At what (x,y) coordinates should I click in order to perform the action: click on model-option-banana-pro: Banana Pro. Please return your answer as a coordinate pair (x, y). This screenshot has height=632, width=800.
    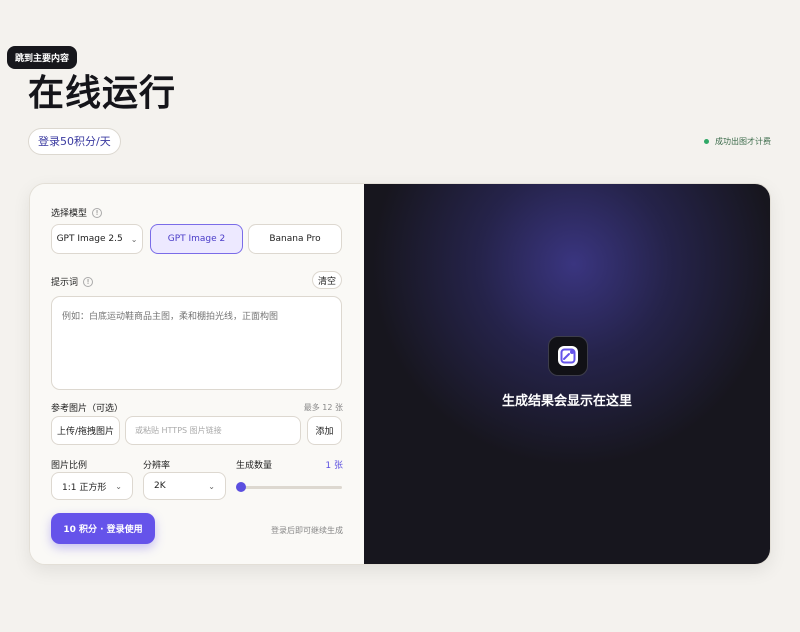
    Looking at the image, I should click on (295, 239).